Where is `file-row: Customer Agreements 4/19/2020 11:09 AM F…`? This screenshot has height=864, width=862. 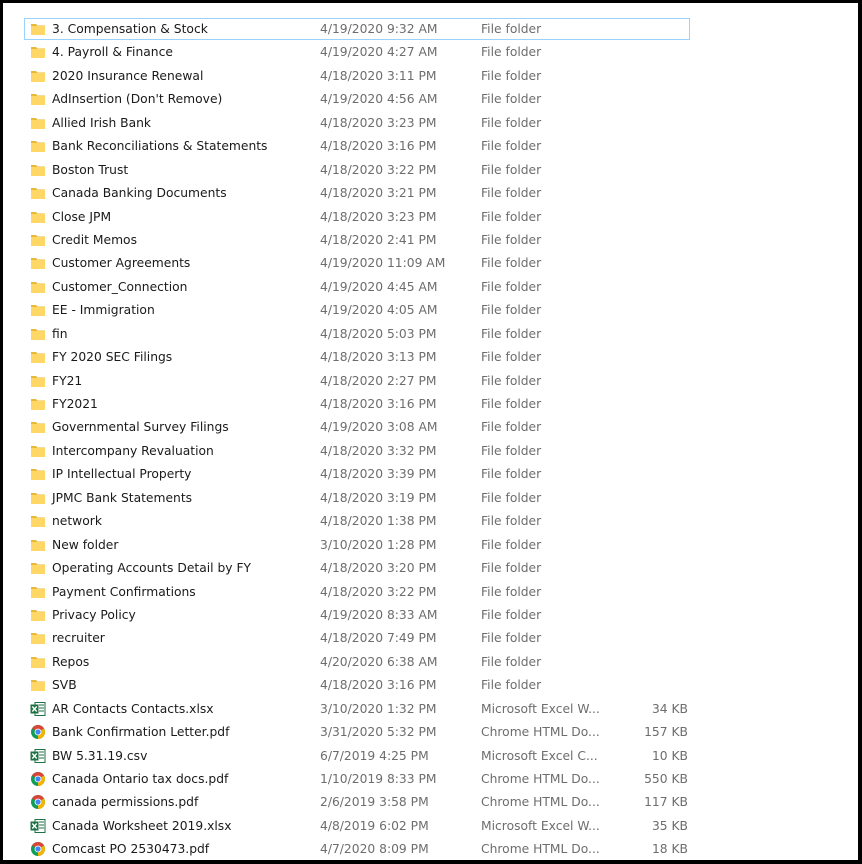
file-row: Customer Agreements 4/19/2020 11:09 AM F… is located at coordinates (430, 262).